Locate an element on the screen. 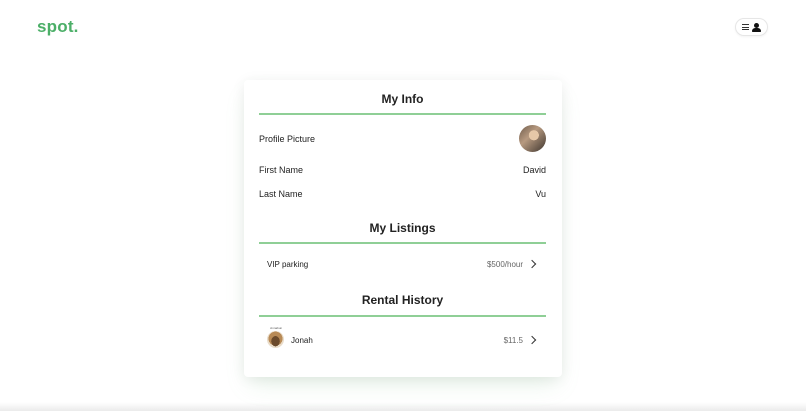  user-icon is located at coordinates (757, 27).